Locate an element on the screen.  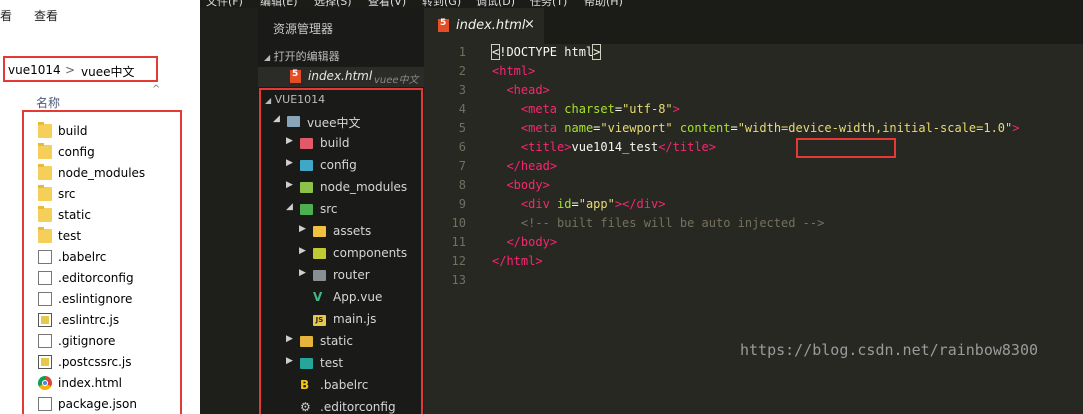
tree-item: ⚙ .editorconfig is located at coordinates (341, 406).